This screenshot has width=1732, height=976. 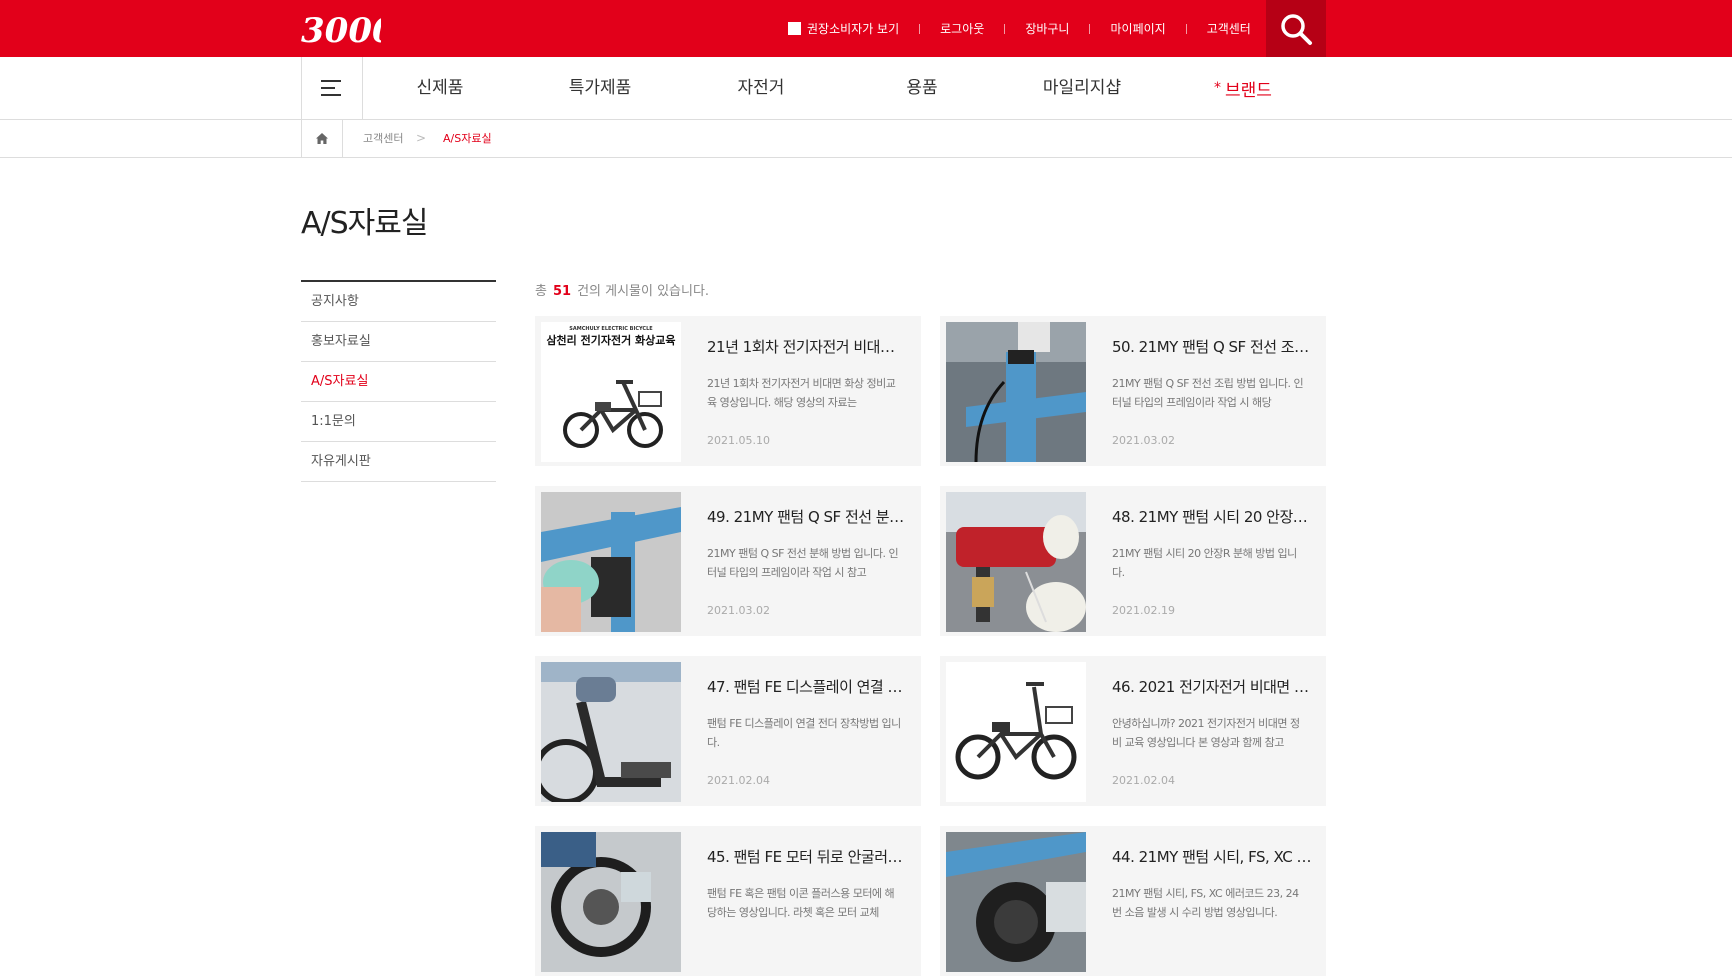 I want to click on retail-price-toggle: 권장소비자가 보기, so click(x=843, y=28).